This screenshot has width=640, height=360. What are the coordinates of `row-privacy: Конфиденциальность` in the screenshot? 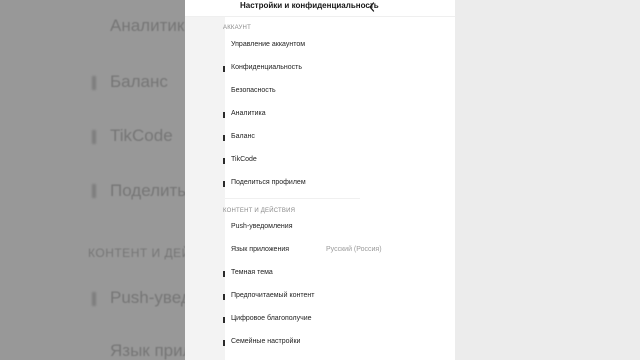 It's located at (340, 69).